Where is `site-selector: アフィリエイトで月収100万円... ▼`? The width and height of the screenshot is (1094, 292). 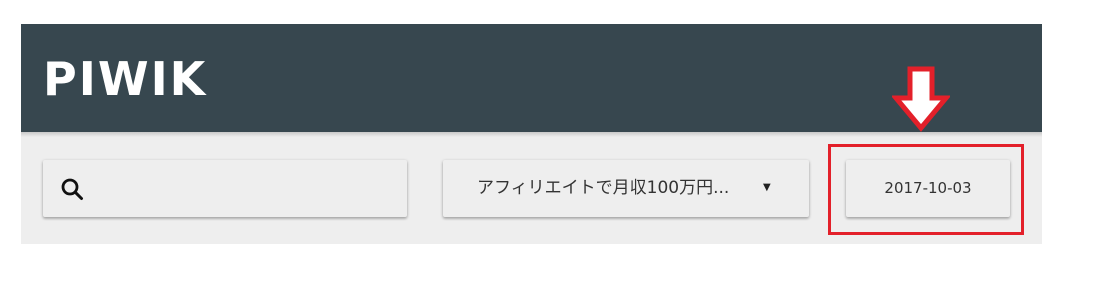 site-selector: アフィリエイトで月収100万円... ▼ is located at coordinates (626, 188).